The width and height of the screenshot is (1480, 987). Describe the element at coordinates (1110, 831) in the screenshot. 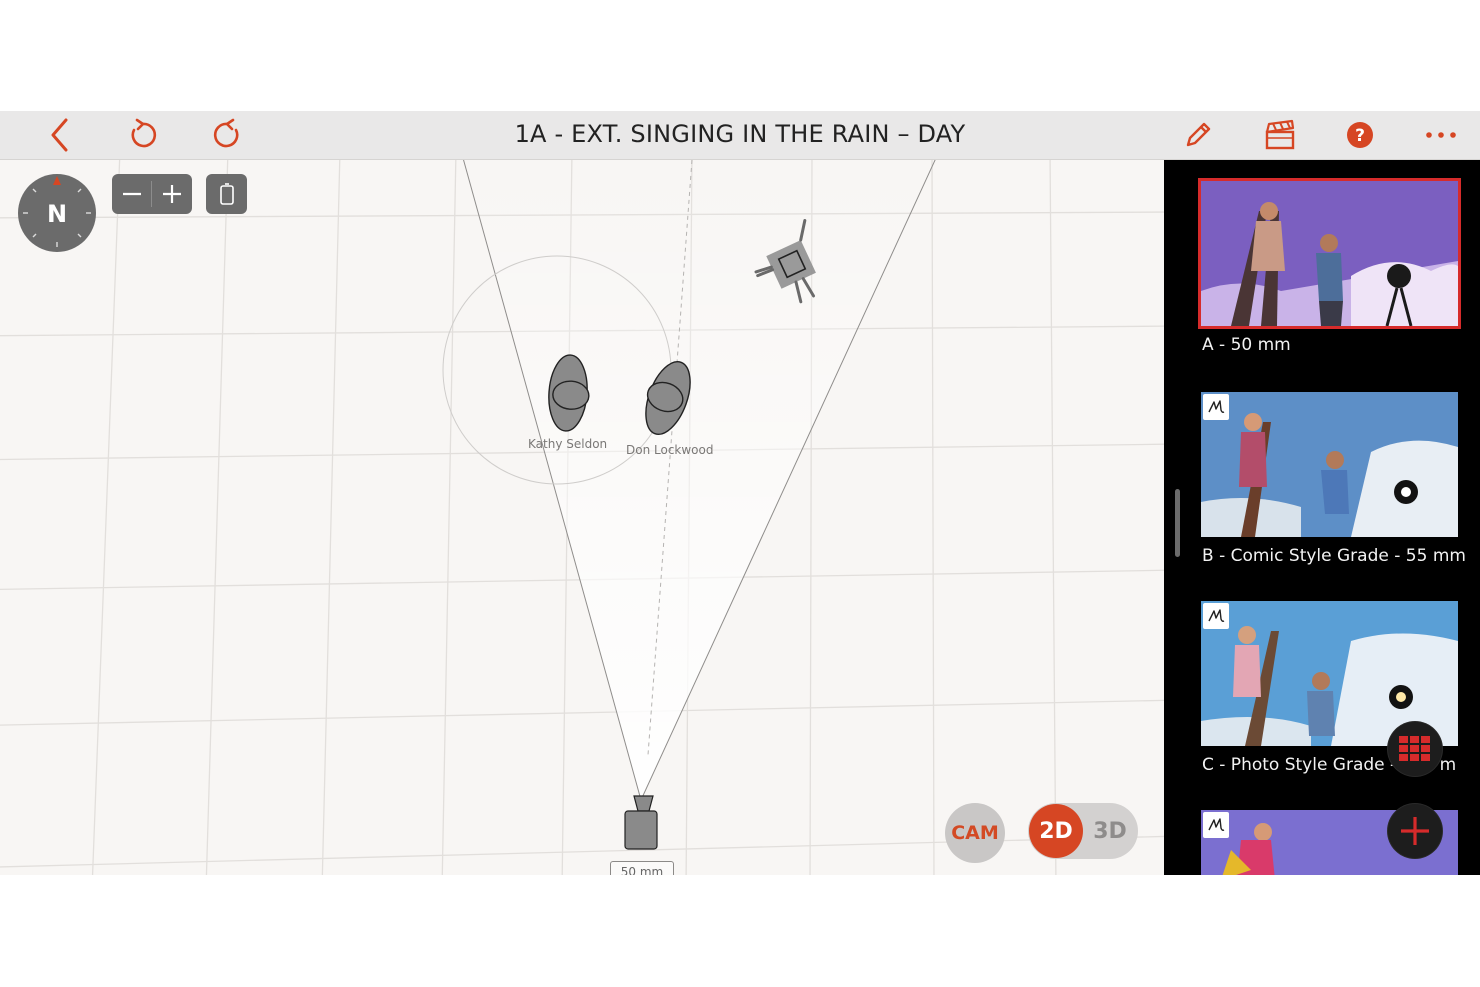

I see `mode-3d-button: 3D` at that location.